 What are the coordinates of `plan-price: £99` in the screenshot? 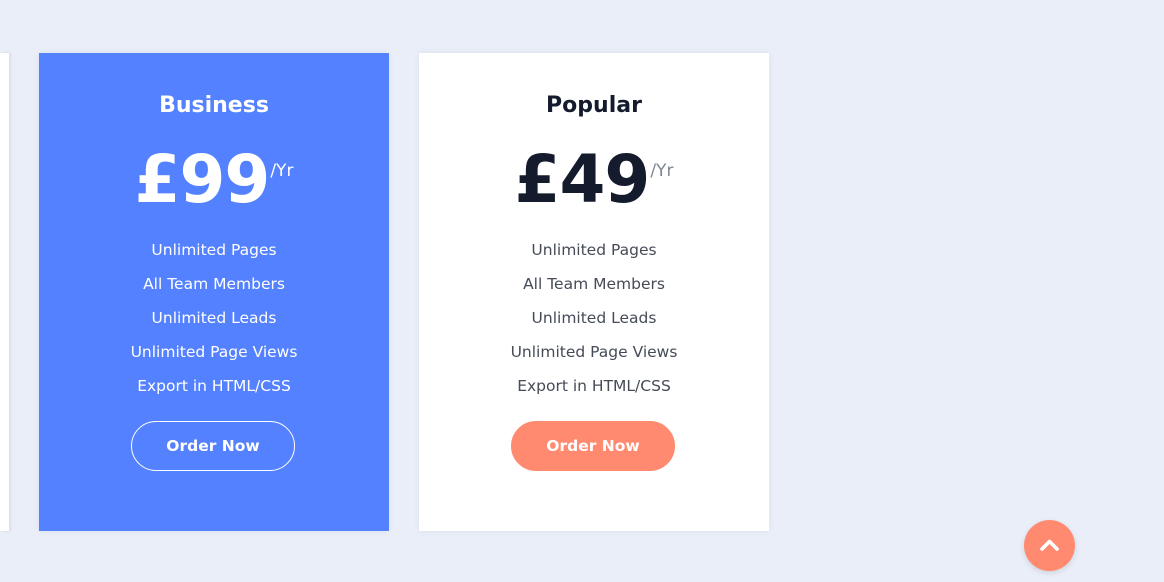 It's located at (202, 179).